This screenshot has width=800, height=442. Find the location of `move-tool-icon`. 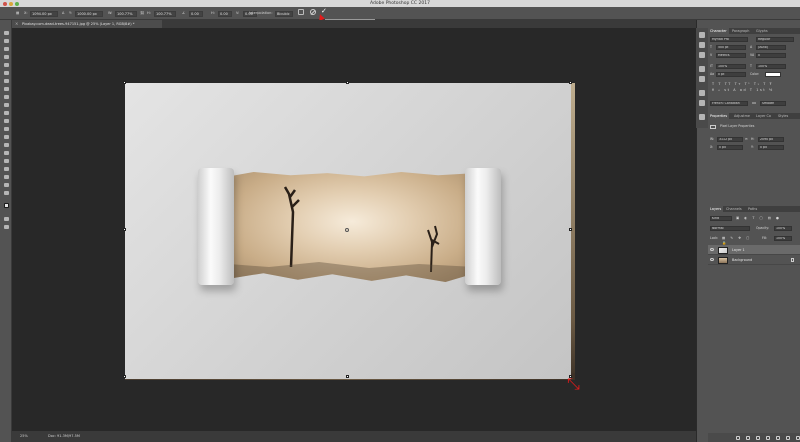

move-tool-icon is located at coordinates (6, 32).